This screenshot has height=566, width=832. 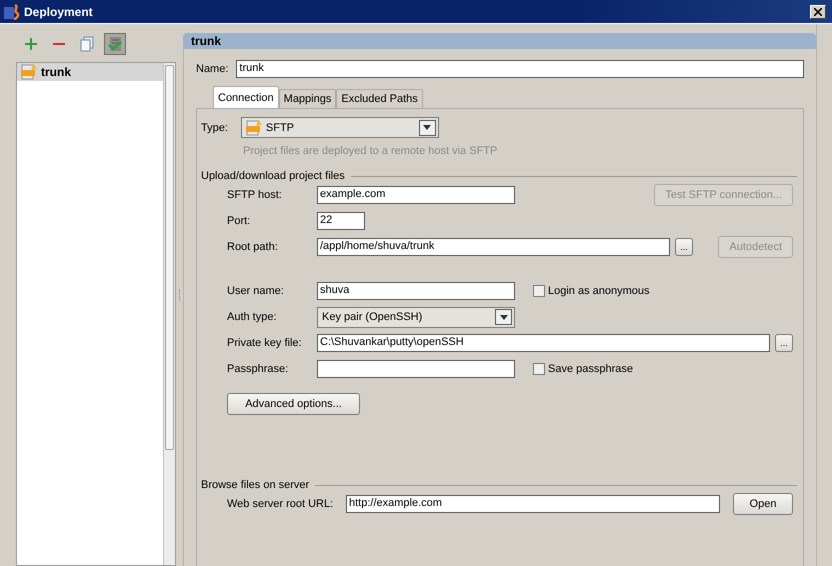 I want to click on input-field: shuva, so click(x=416, y=291).